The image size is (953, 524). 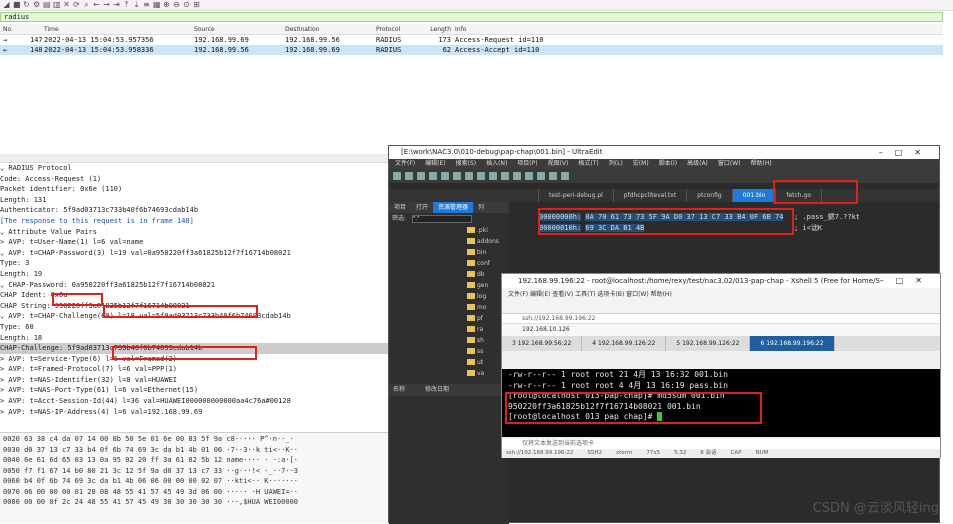 What do you see at coordinates (421, 176) in the screenshot?
I see `save-icon` at bounding box center [421, 176].